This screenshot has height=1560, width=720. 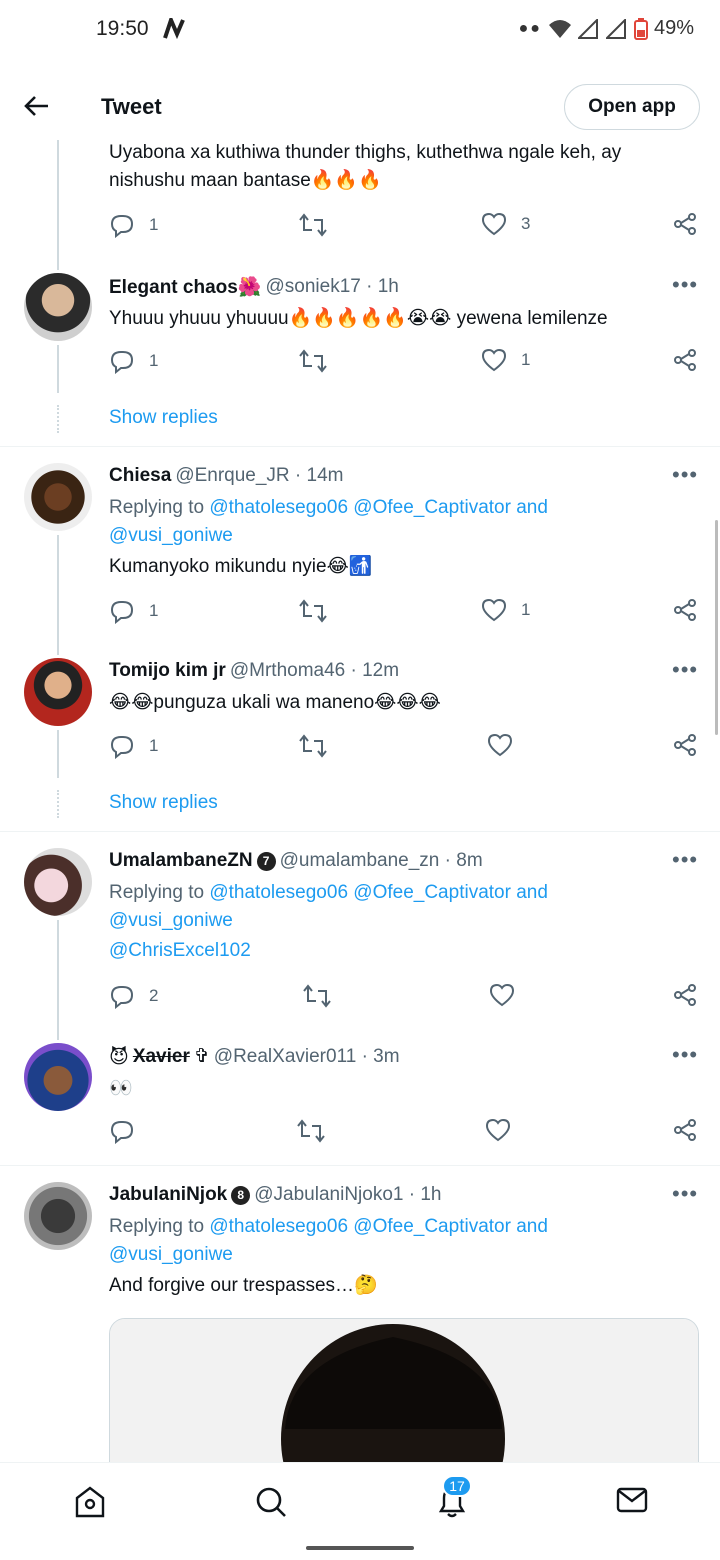 I want to click on back-arrow-icon, so click(x=37, y=106).